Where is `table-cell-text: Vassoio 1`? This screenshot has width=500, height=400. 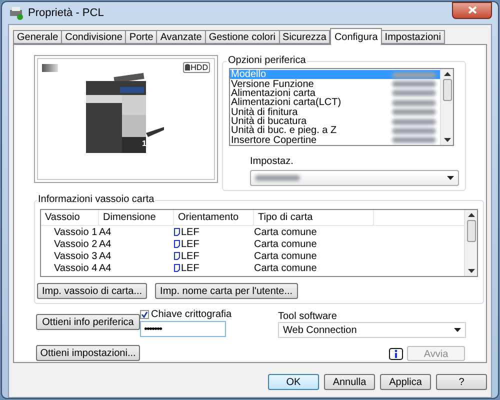
table-cell-text: Vassoio 1 is located at coordinates (75, 233).